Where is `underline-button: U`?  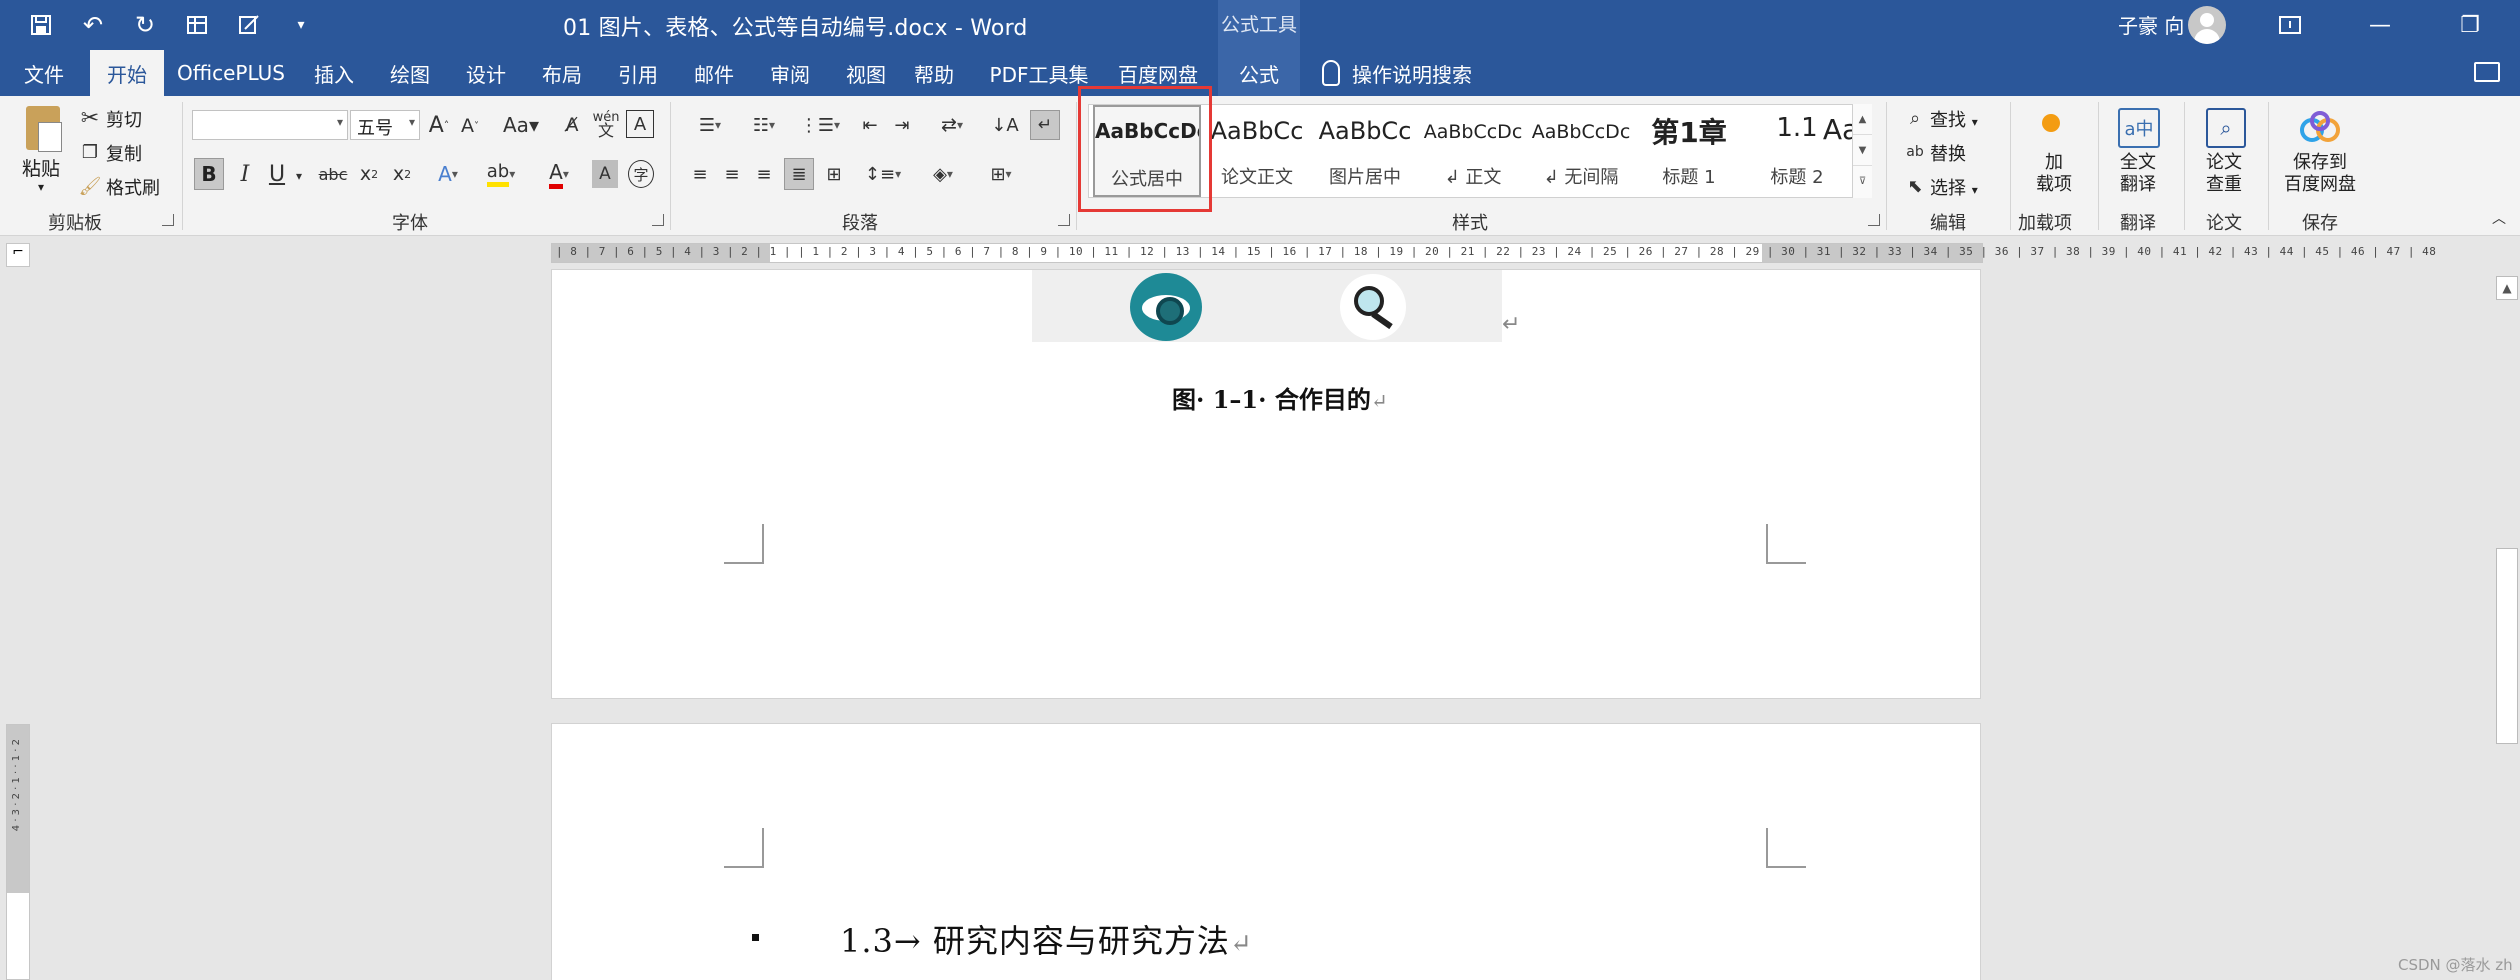 underline-button: U is located at coordinates (277, 174).